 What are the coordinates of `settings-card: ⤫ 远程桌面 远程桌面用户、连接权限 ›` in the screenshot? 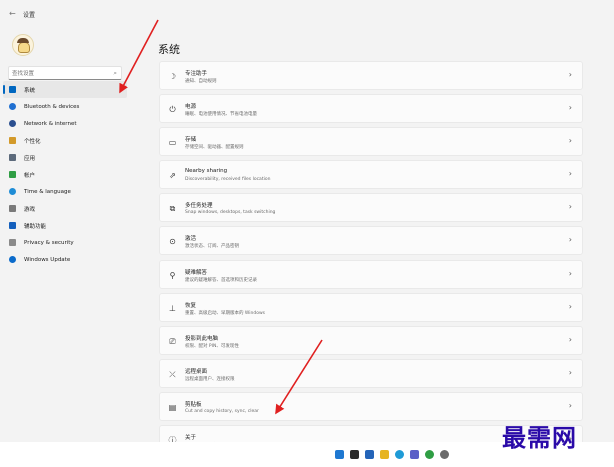 It's located at (371, 373).